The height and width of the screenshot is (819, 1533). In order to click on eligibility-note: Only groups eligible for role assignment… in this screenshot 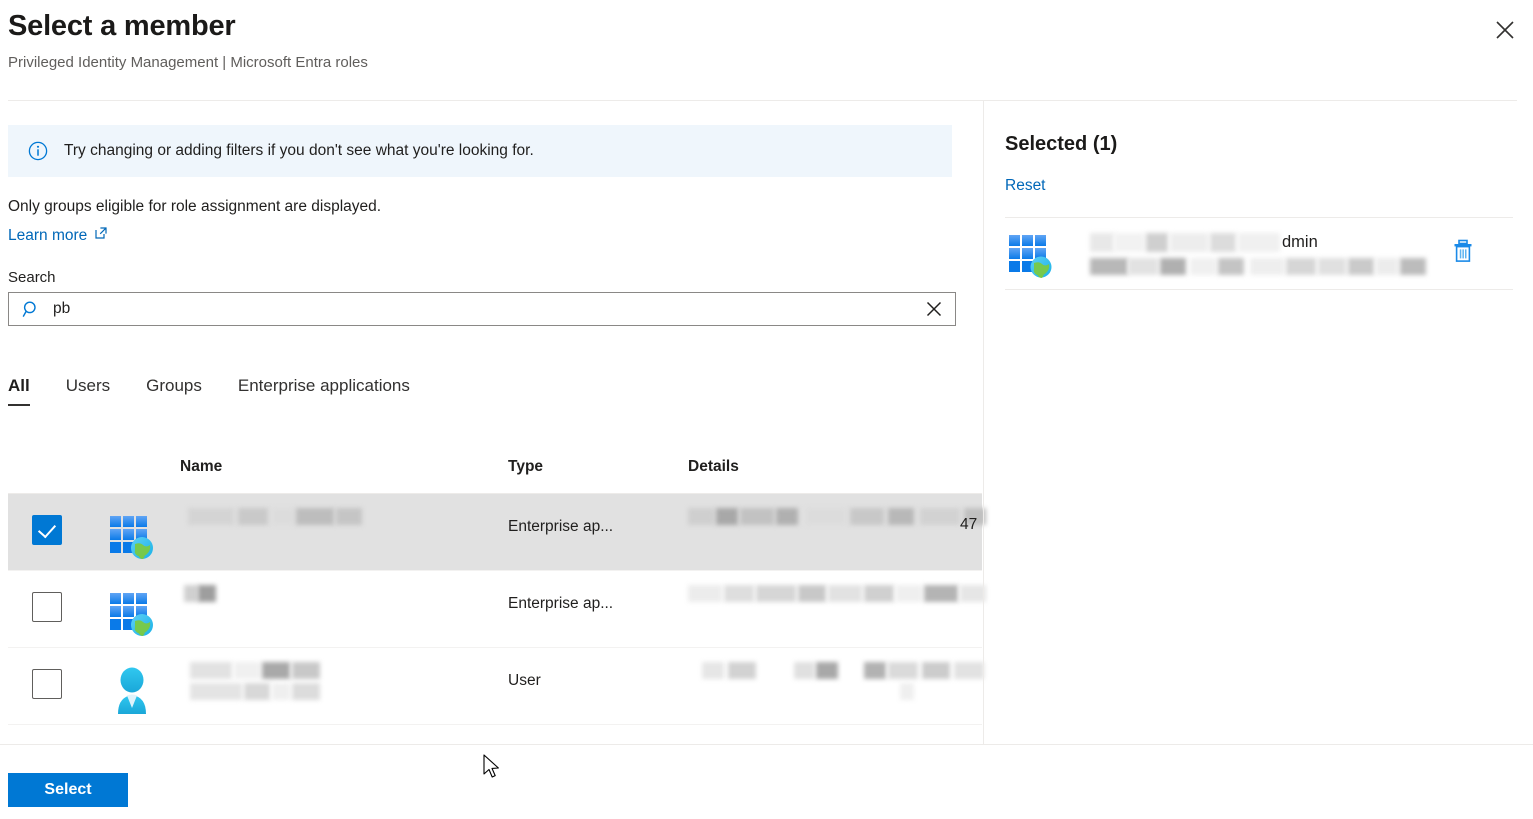, I will do `click(195, 206)`.